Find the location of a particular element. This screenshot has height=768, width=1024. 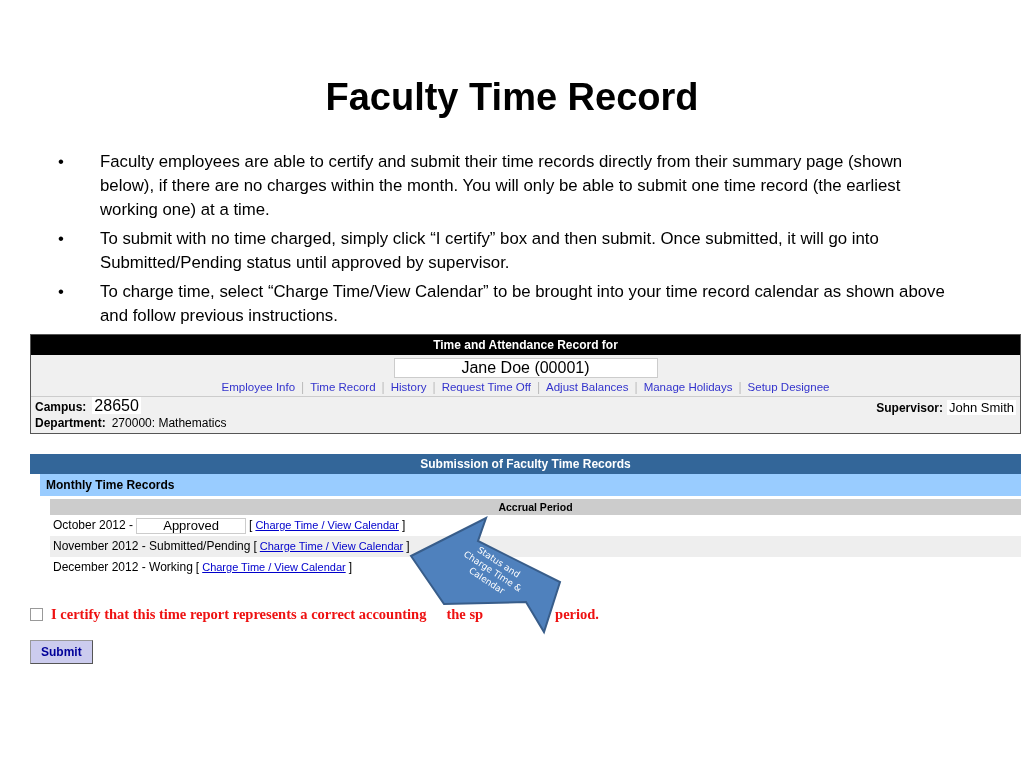

certify-text: the sp is located at coordinates (465, 614).